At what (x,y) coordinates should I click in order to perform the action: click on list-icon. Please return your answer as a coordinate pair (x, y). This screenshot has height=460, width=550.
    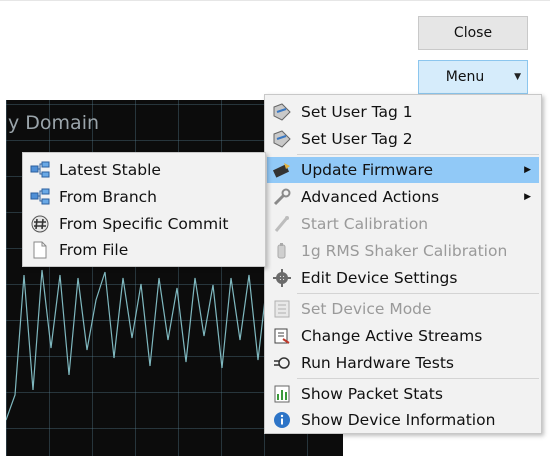
    Looking at the image, I should click on (282, 309).